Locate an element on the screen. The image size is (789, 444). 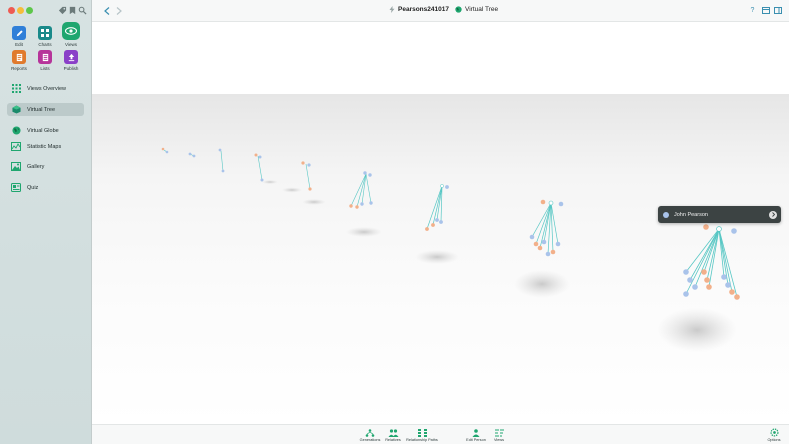
gallery-icon is located at coordinates (16, 166).